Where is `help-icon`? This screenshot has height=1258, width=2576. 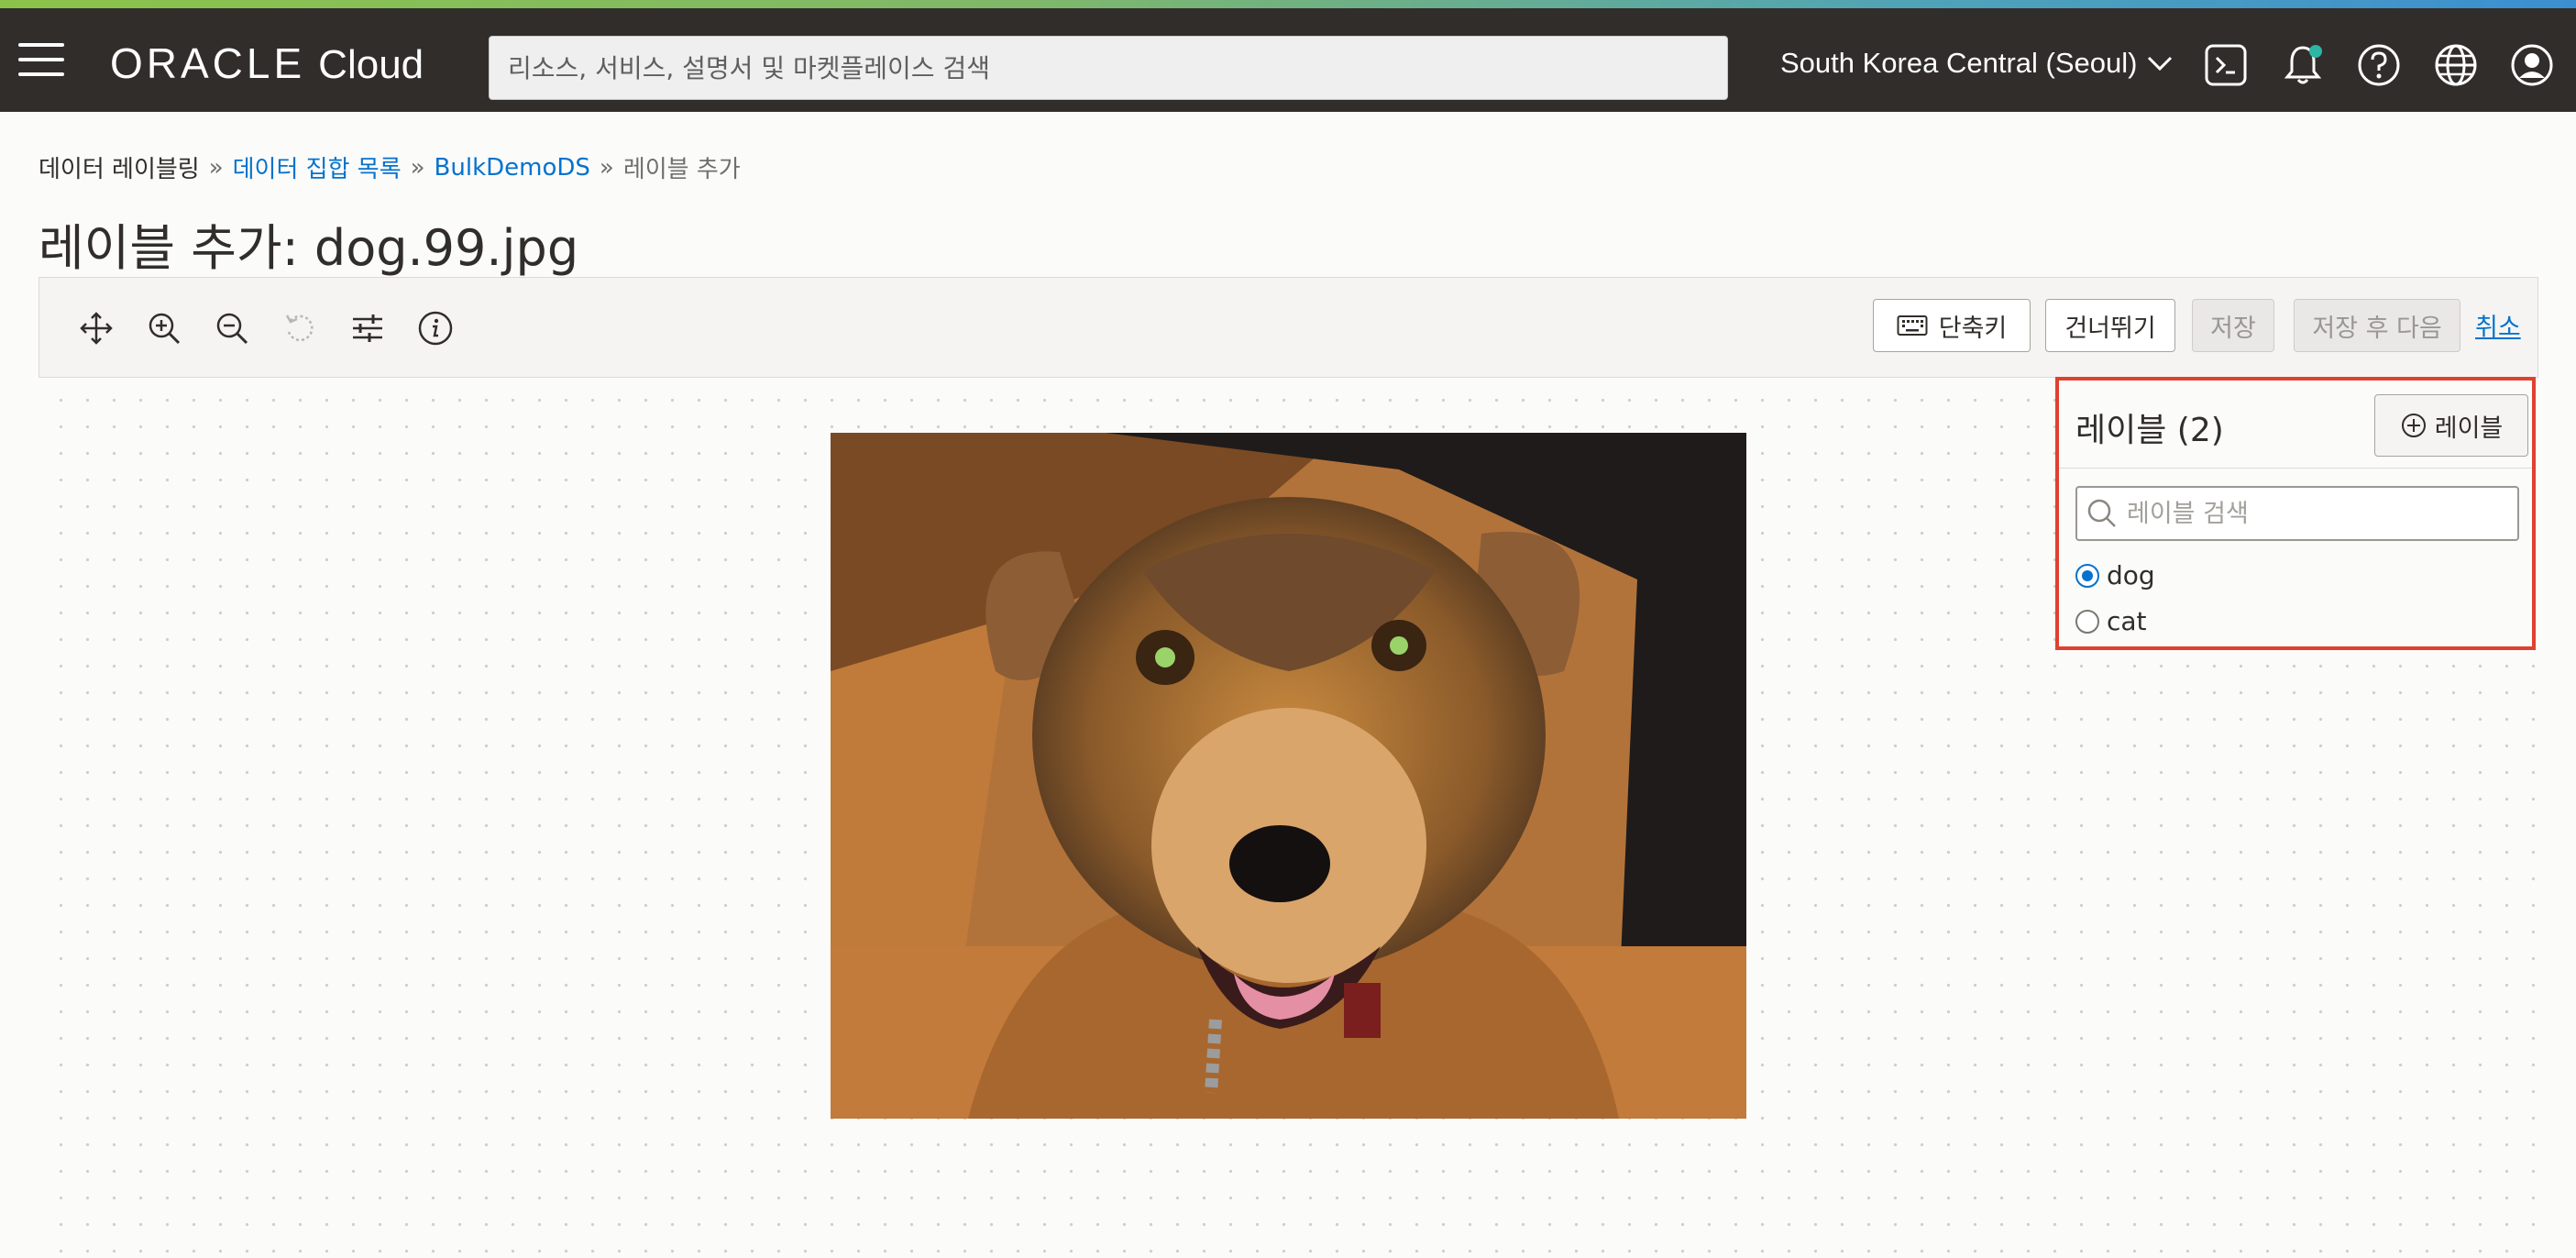
help-icon is located at coordinates (2379, 65).